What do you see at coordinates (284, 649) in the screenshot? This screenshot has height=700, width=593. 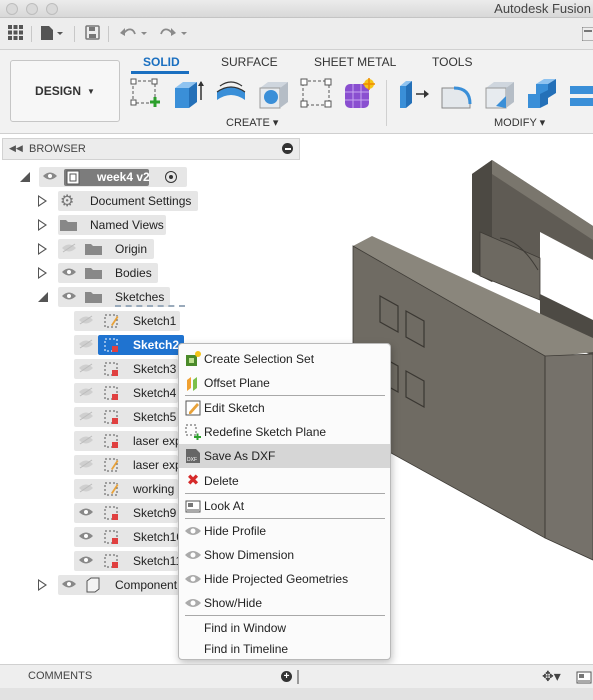 I see `menu-item-find-in-timeline: Find in Timeline` at bounding box center [284, 649].